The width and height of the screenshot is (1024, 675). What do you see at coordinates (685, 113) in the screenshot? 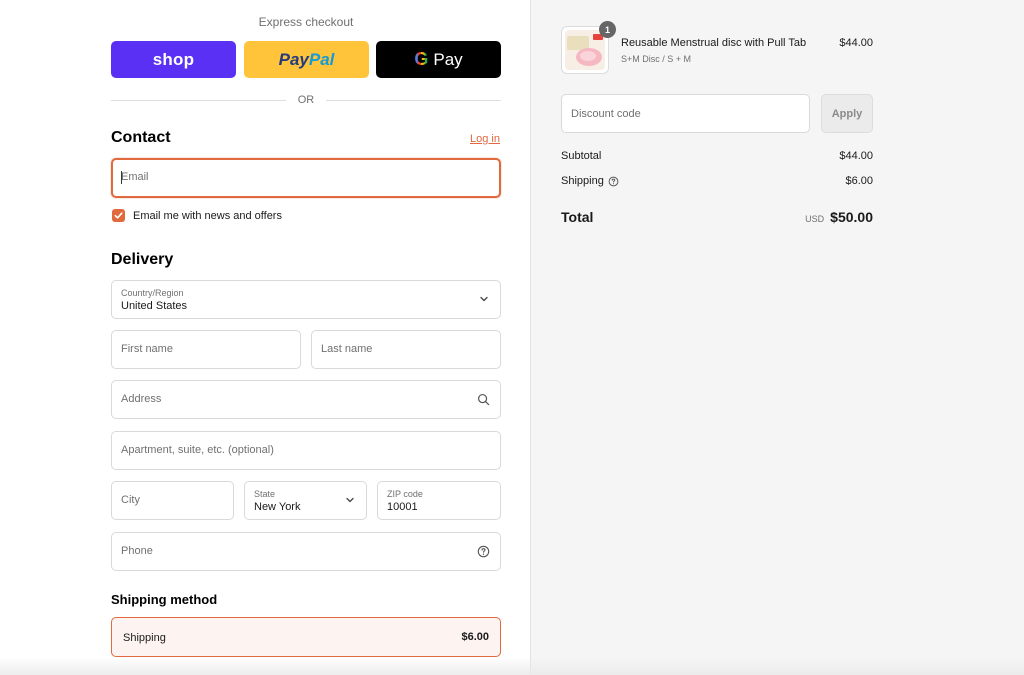
I see `discount-code-field: Discount code` at bounding box center [685, 113].